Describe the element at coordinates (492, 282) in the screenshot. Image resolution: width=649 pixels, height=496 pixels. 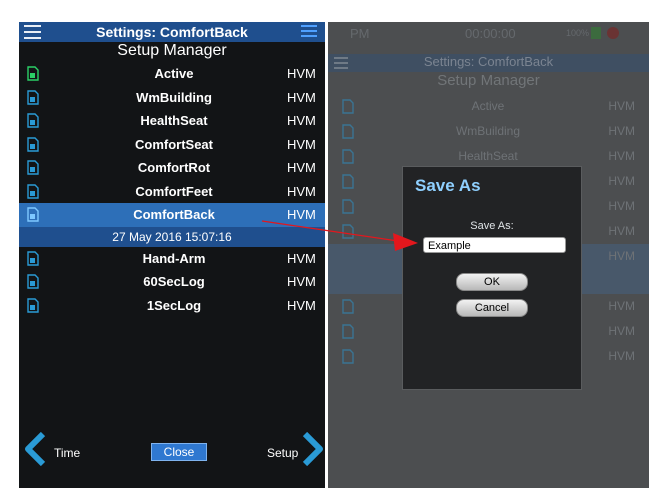
I see `ok-button: OK` at that location.